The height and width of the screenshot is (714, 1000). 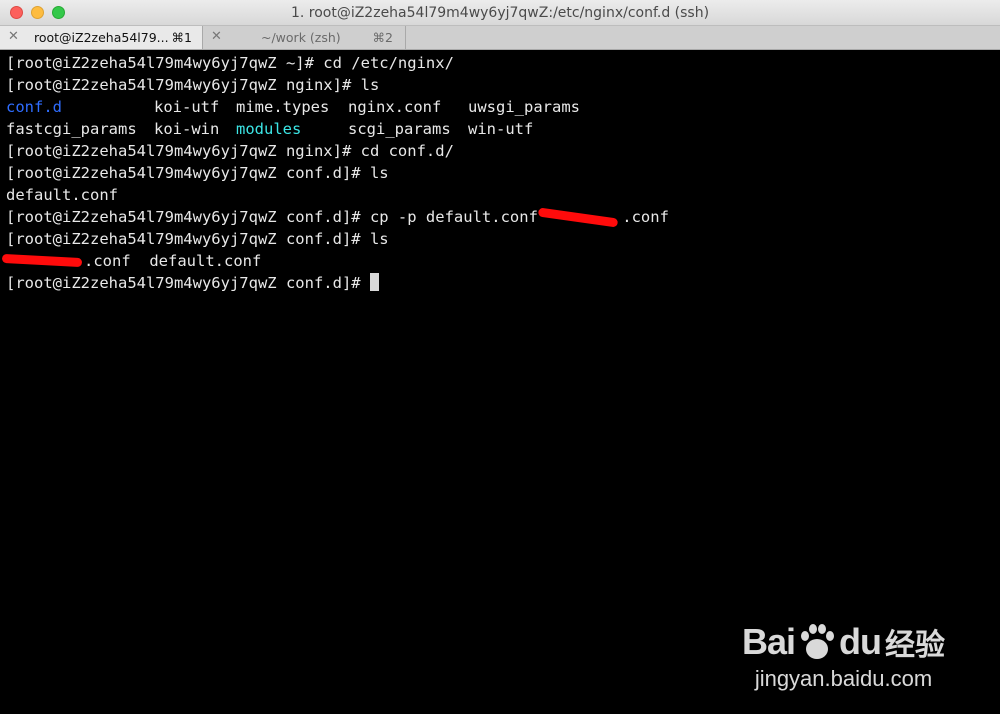 What do you see at coordinates (768, 641) in the screenshot?
I see `watermark-brand: Bai` at bounding box center [768, 641].